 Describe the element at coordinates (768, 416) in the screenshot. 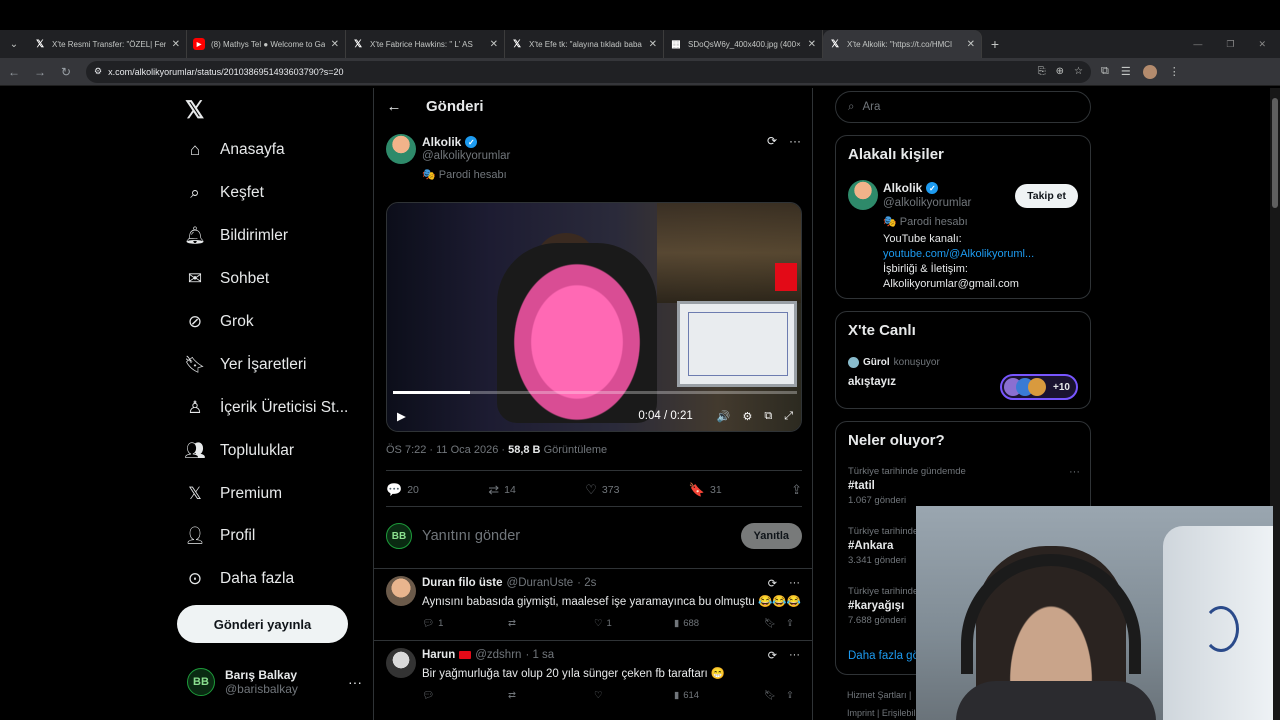

I see `pip-icon: ⧉` at that location.